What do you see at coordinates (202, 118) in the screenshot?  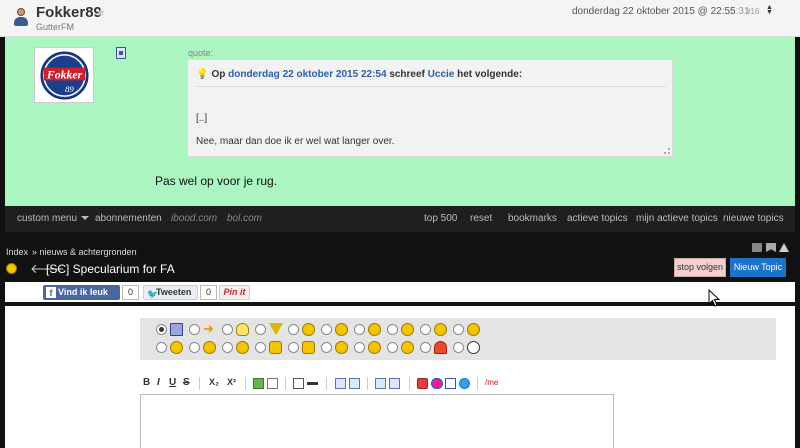 I see `quote-line-1: [..]` at bounding box center [202, 118].